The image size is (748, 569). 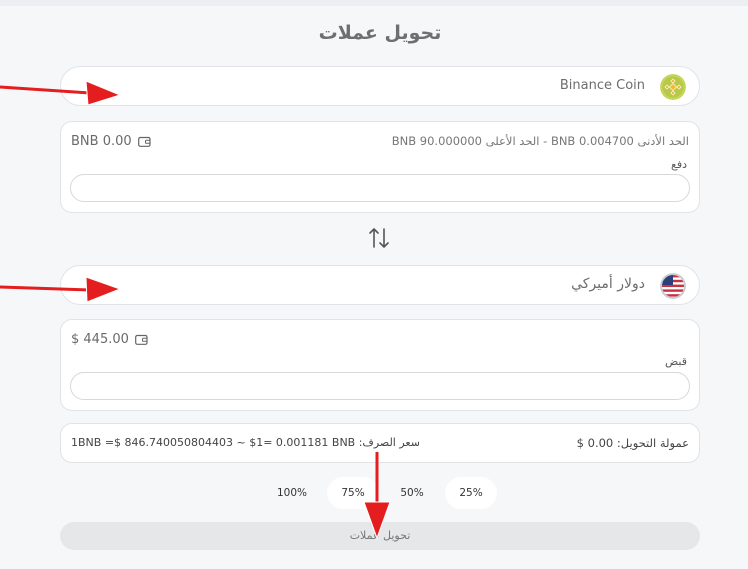 I want to click on swap-icon, so click(x=379, y=238).